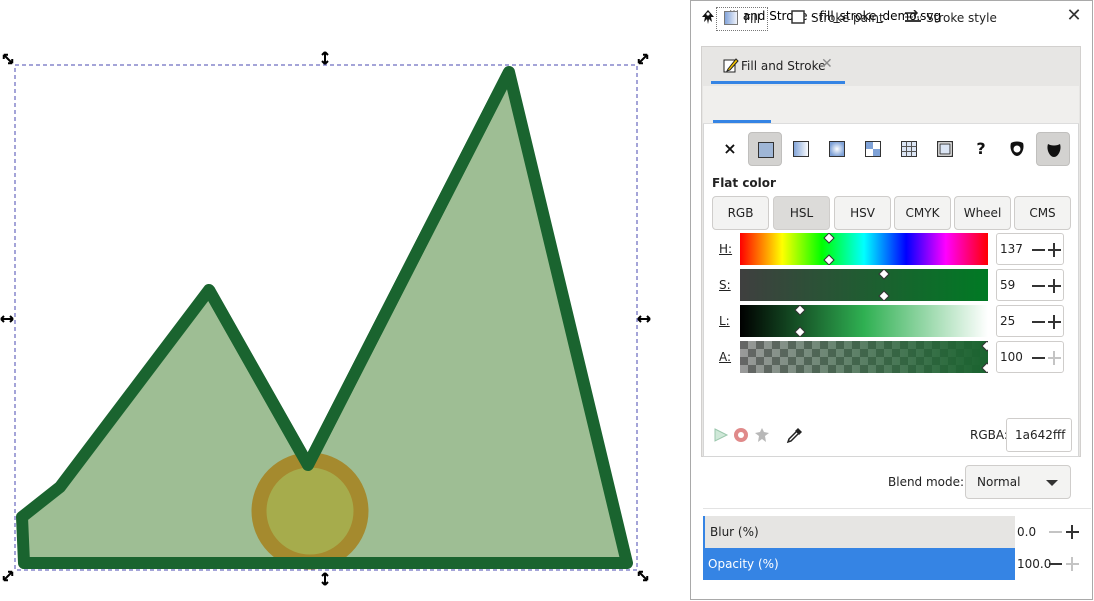  I want to click on mode-cms-button: CMS, so click(1042, 213).